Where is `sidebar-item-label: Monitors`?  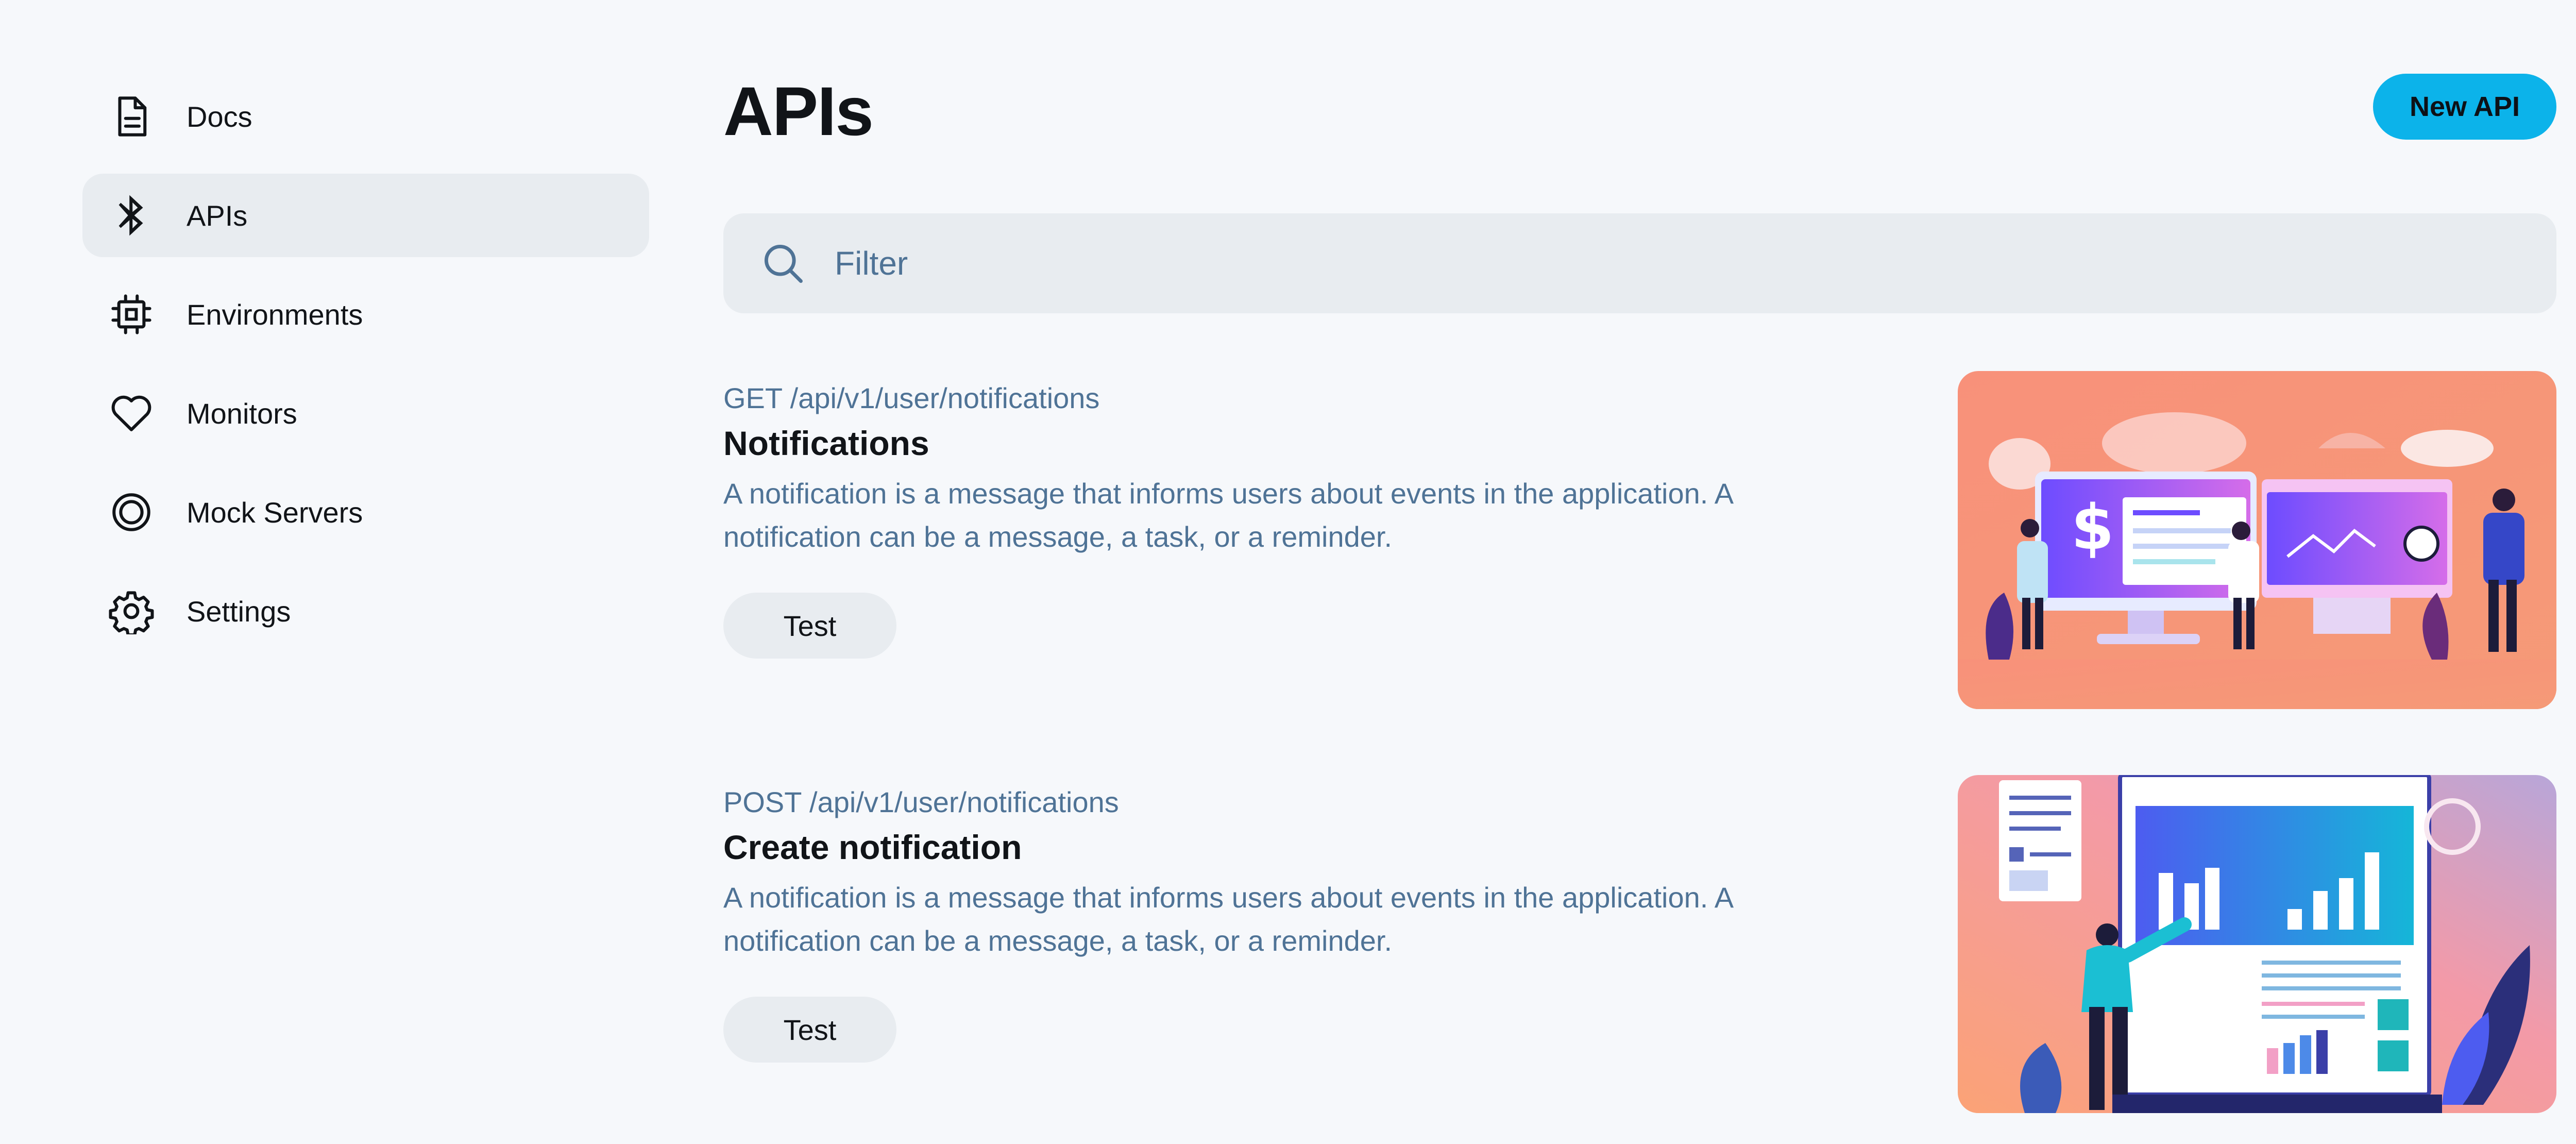 sidebar-item-label: Monitors is located at coordinates (242, 413).